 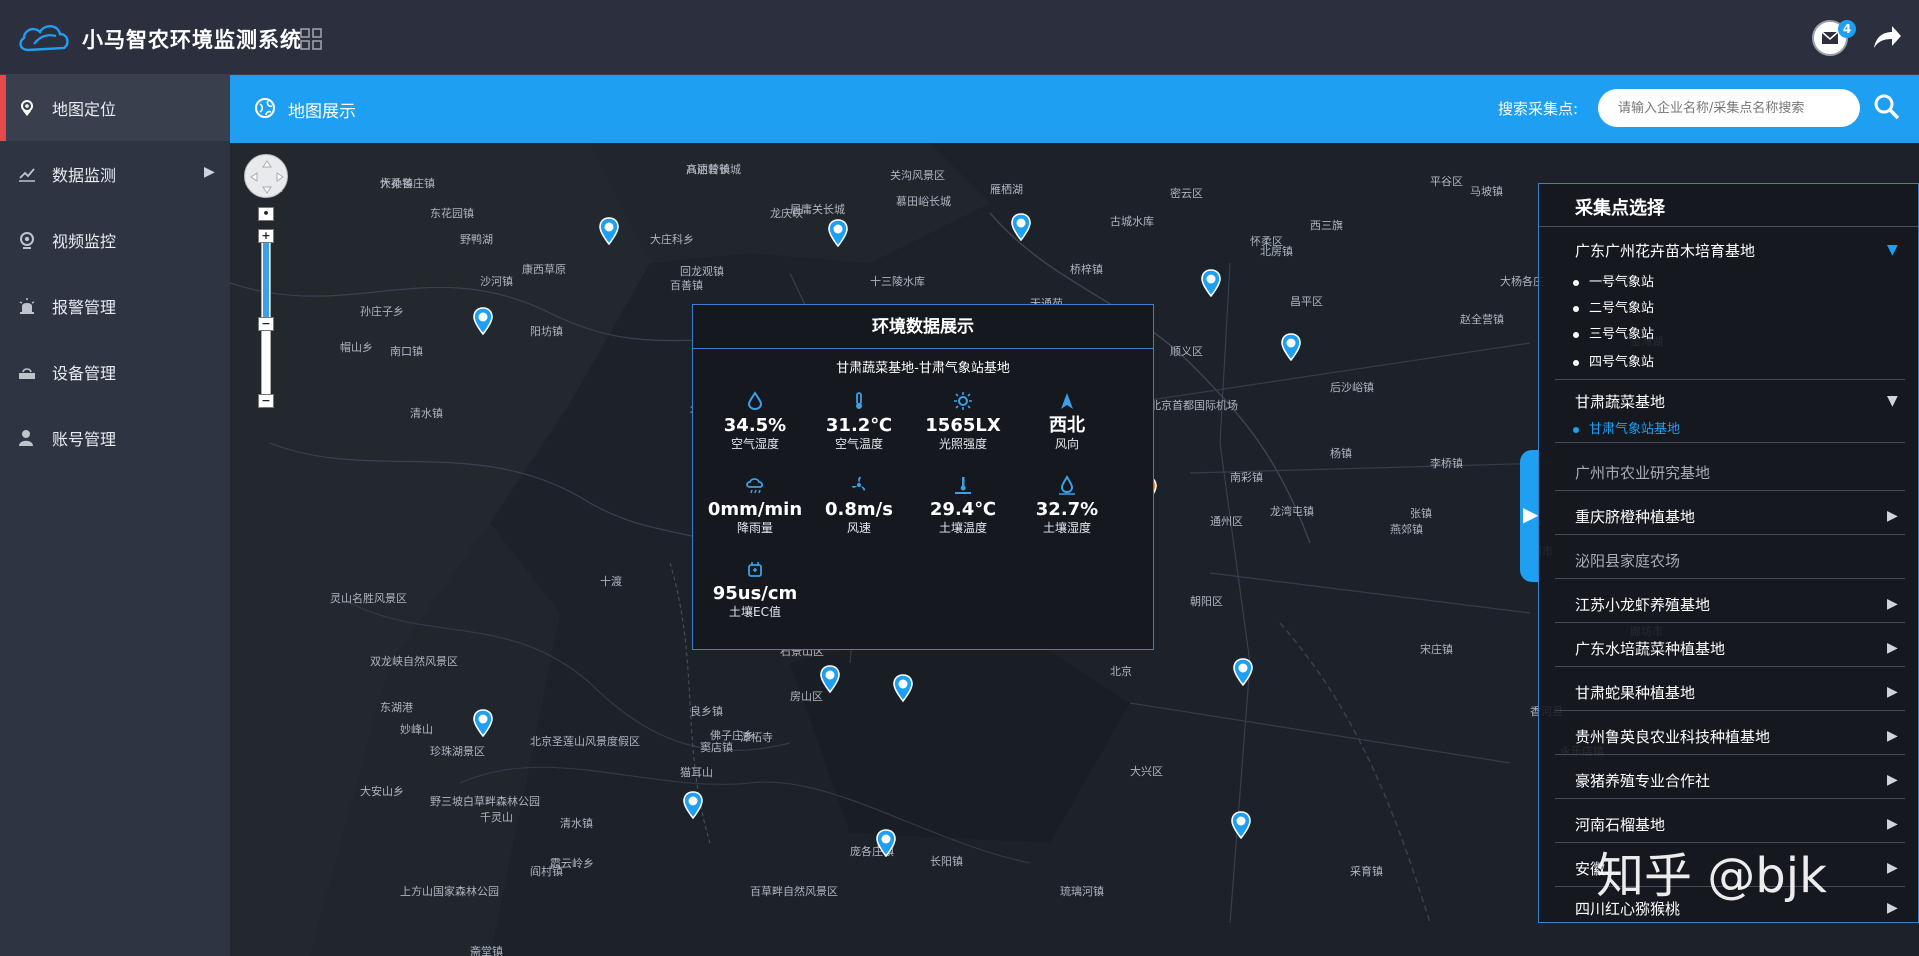 I want to click on map-place-label: 南彩镇, so click(x=1246, y=477).